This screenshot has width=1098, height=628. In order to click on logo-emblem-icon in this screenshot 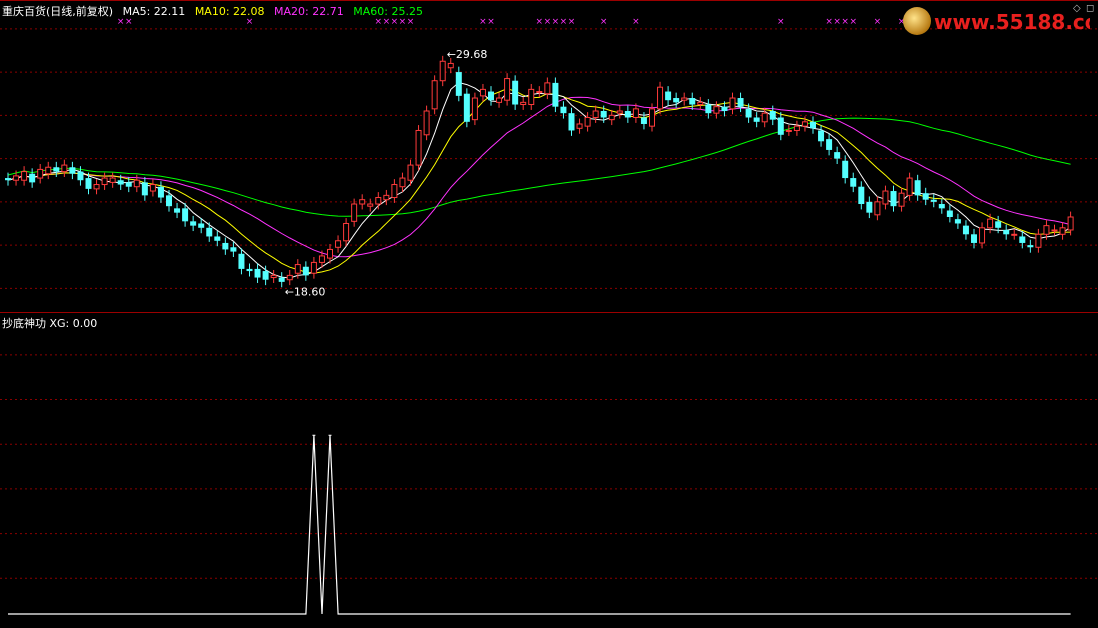, I will do `click(917, 21)`.